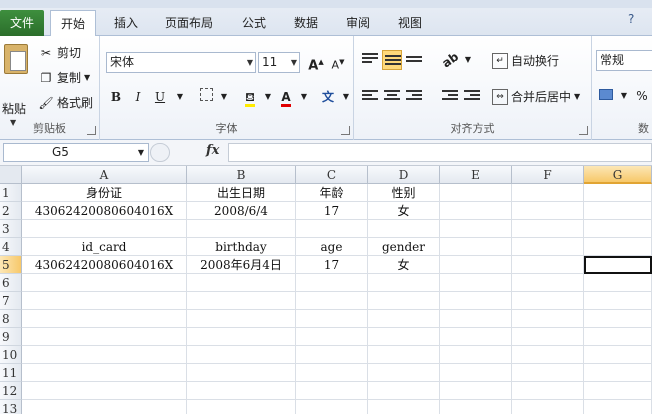 This screenshot has height=414, width=652. Describe the element at coordinates (11, 283) in the screenshot. I see `row-header: 6` at that location.